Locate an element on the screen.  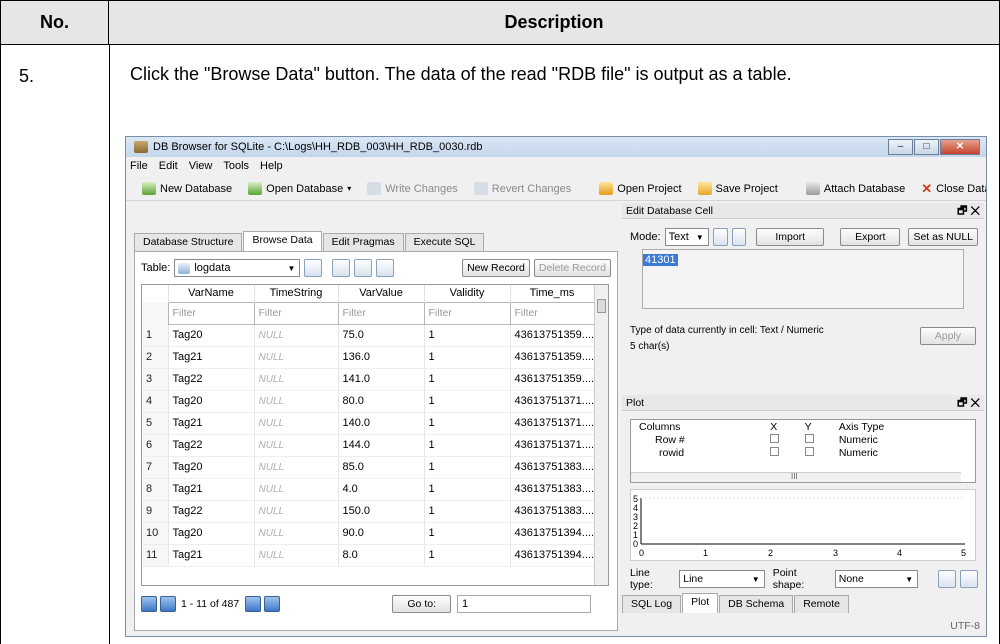
new-record-button: New Record is located at coordinates (496, 268).